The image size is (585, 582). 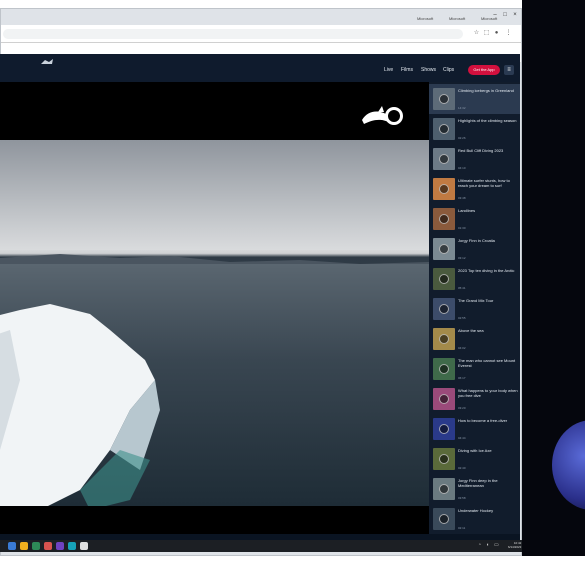 What do you see at coordinates (80, 405) in the screenshot?
I see `iceberg-shape` at bounding box center [80, 405].